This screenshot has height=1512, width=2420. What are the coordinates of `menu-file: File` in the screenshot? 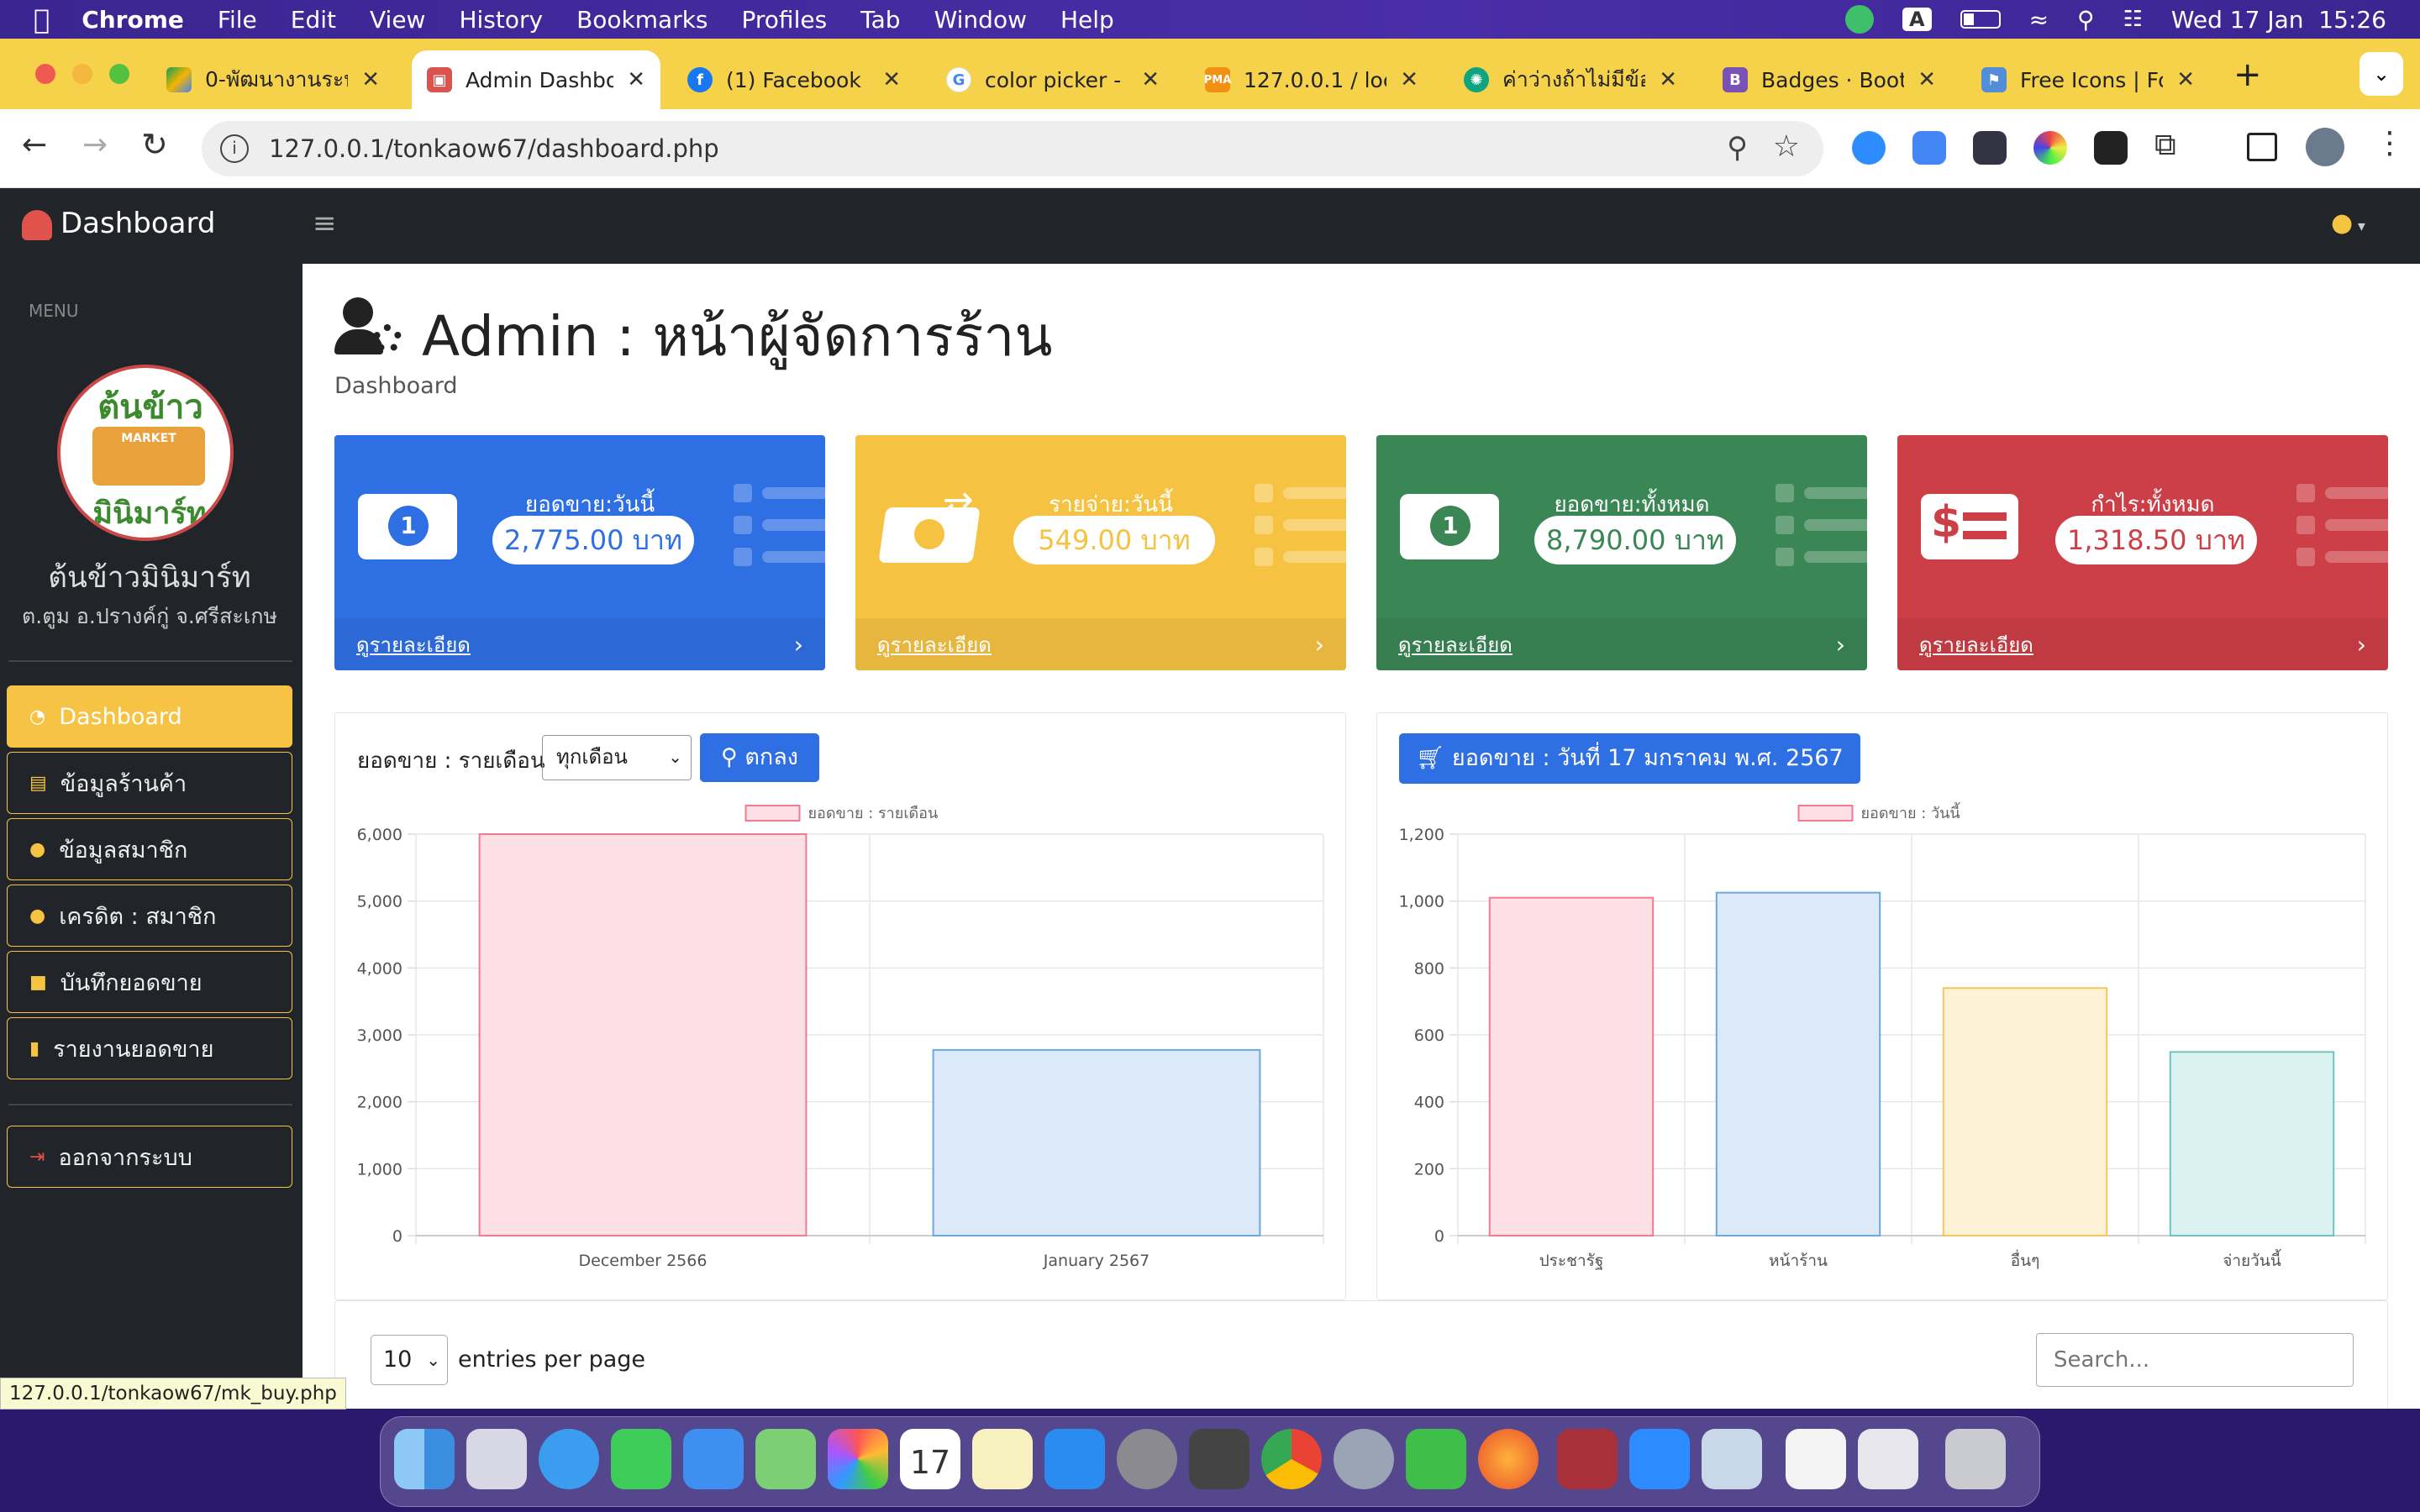 It's located at (238, 20).